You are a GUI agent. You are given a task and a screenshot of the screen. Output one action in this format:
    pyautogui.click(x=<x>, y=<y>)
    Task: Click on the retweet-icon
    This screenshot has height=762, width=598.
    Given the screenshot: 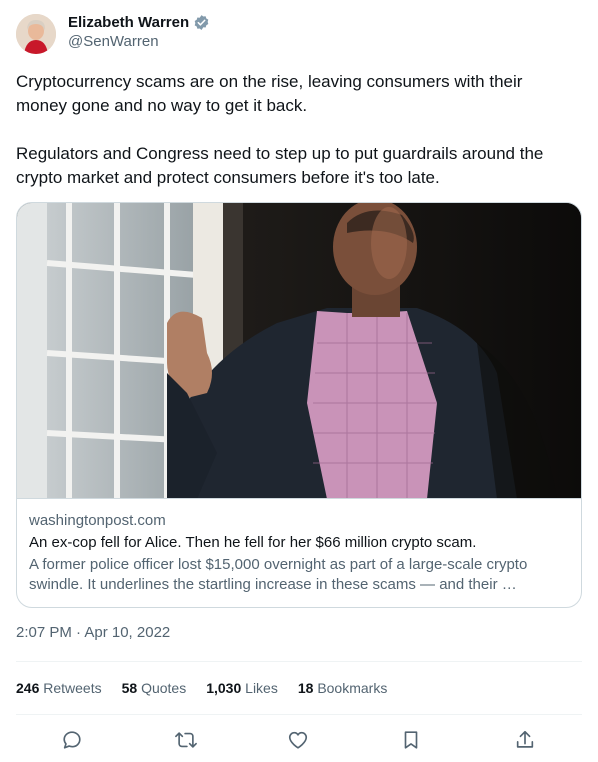 What is the action you would take?
    pyautogui.click(x=186, y=740)
    